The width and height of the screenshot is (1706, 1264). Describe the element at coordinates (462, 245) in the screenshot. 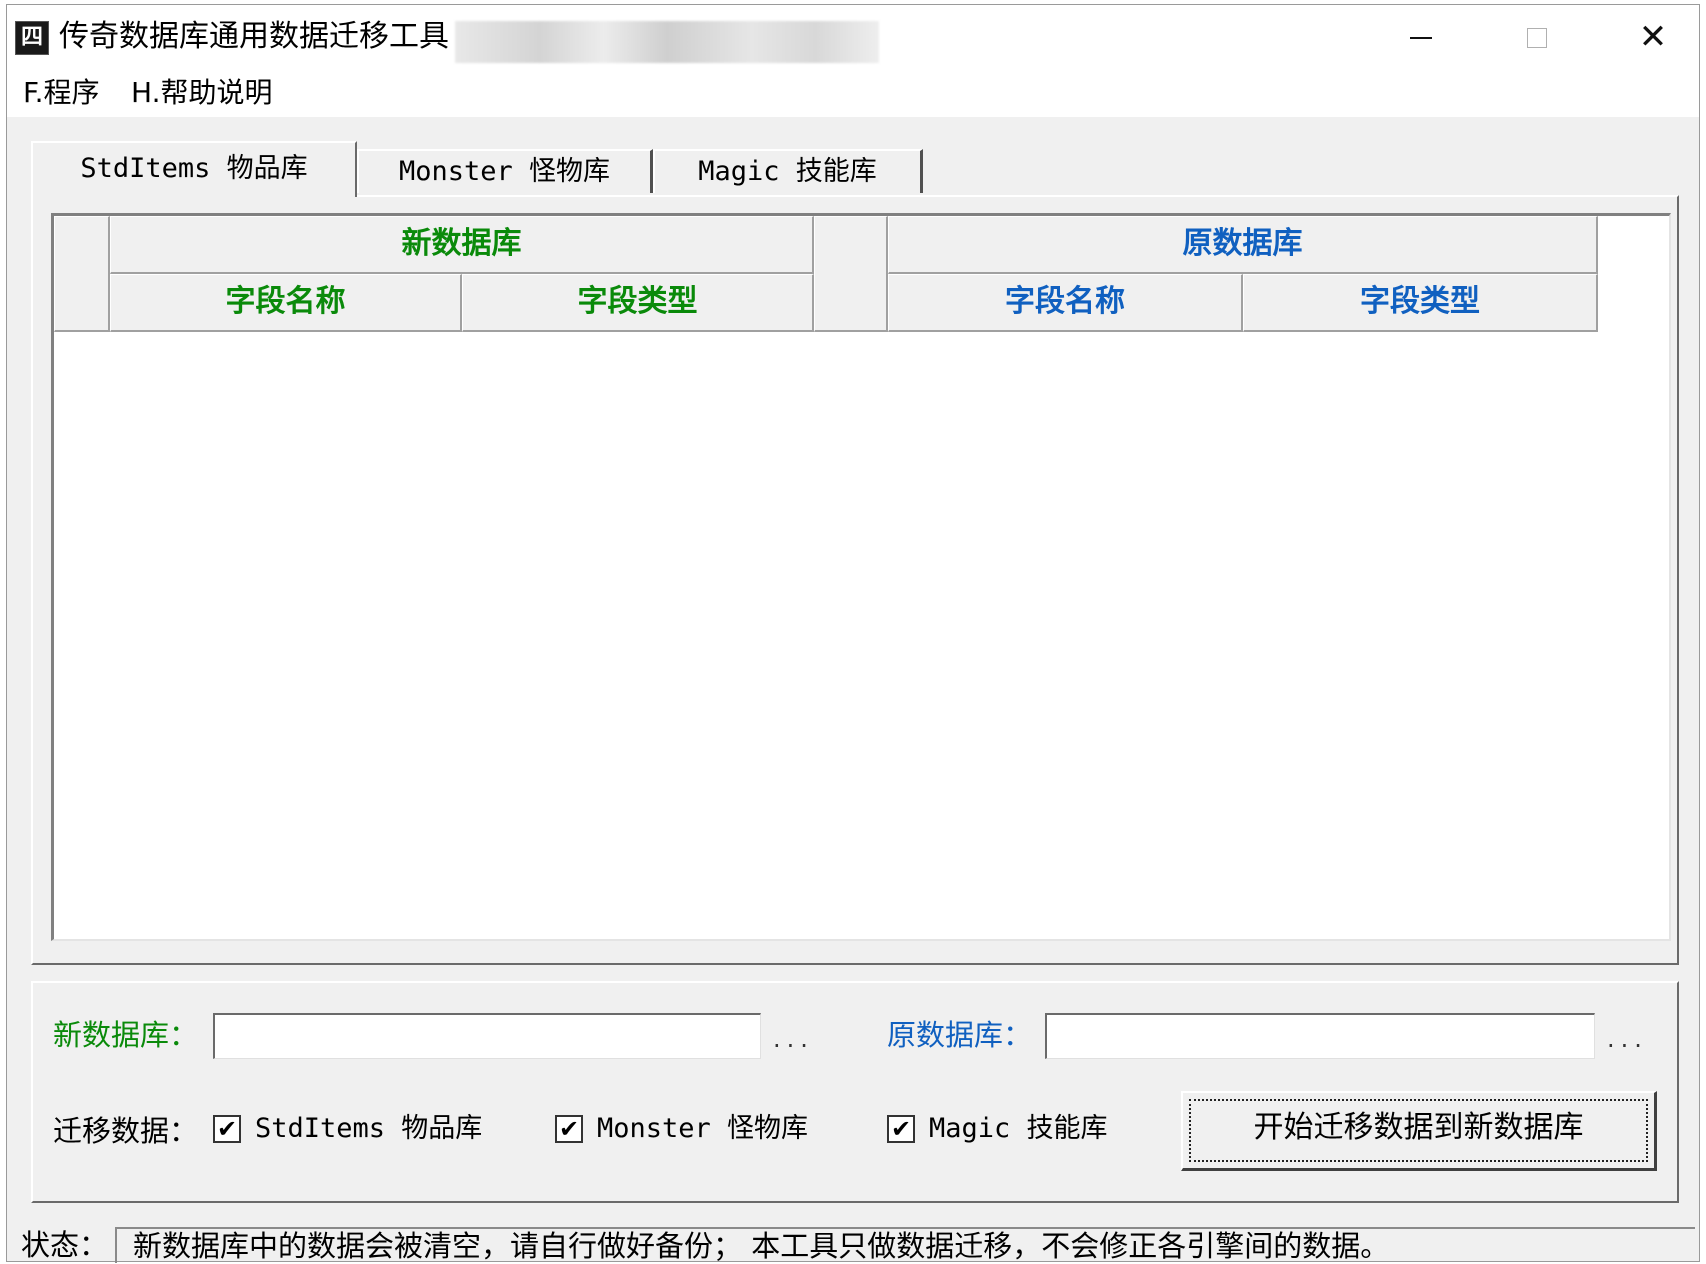

I see `new-db-group-header: 新数据库` at that location.